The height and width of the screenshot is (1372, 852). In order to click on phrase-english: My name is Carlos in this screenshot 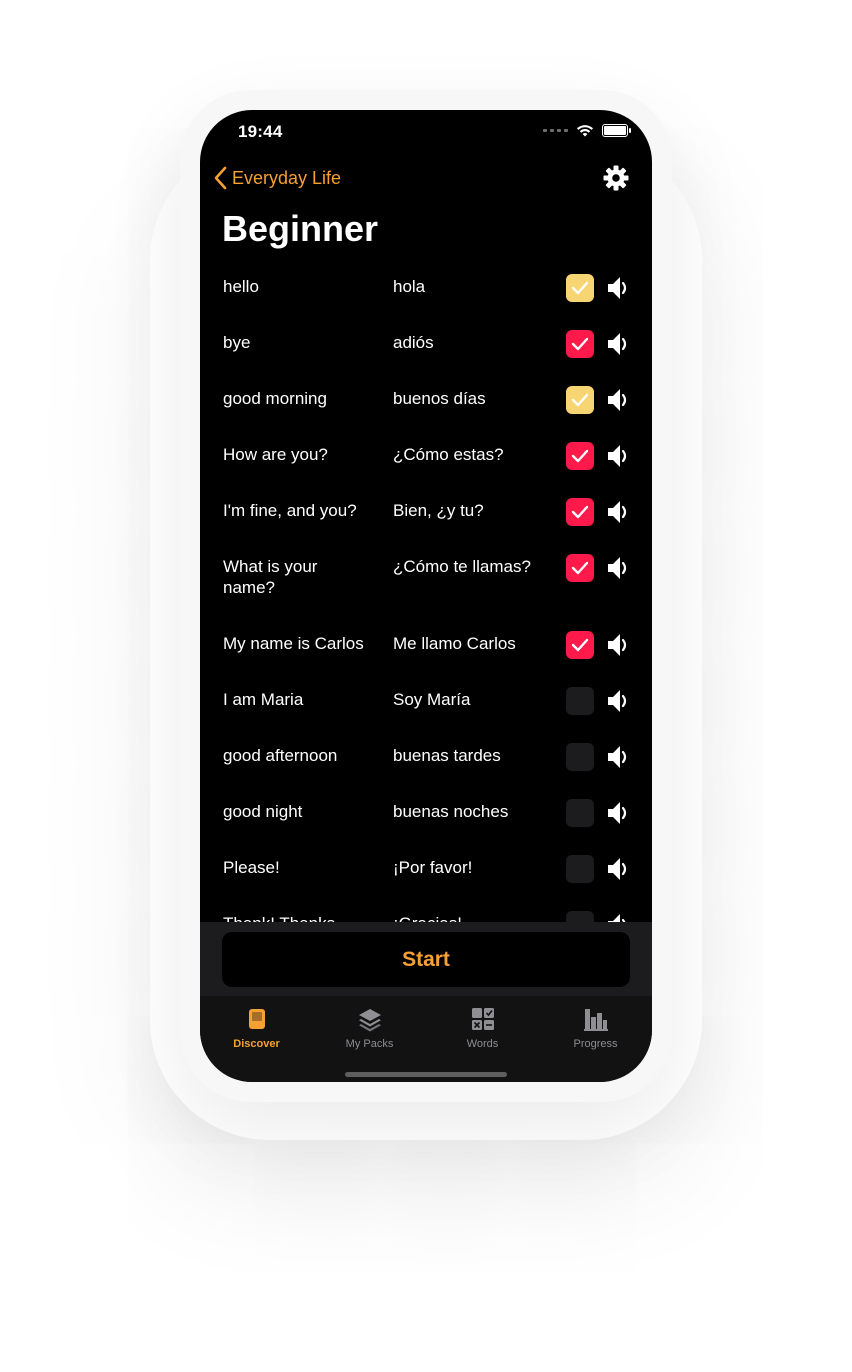, I will do `click(293, 643)`.